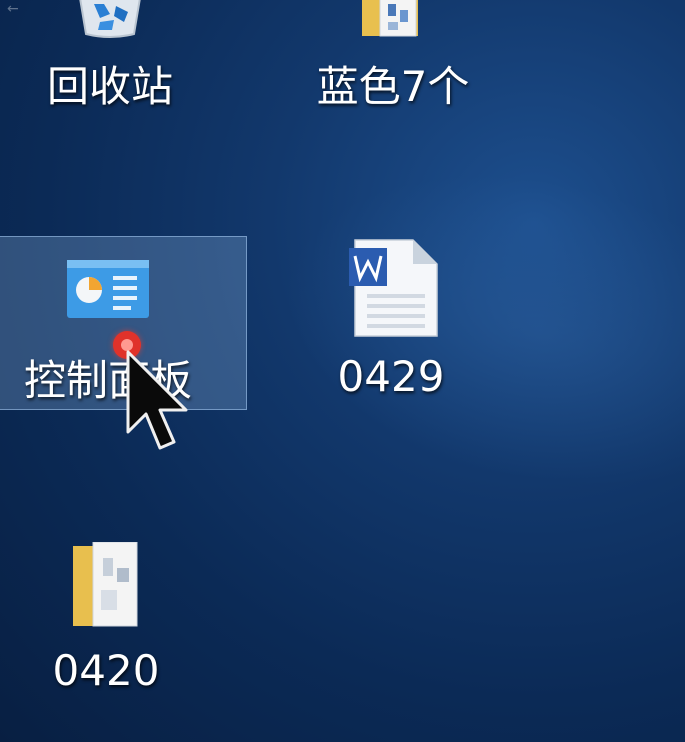 This screenshot has height=742, width=685. I want to click on mouse-cursor-icon, so click(157, 400).